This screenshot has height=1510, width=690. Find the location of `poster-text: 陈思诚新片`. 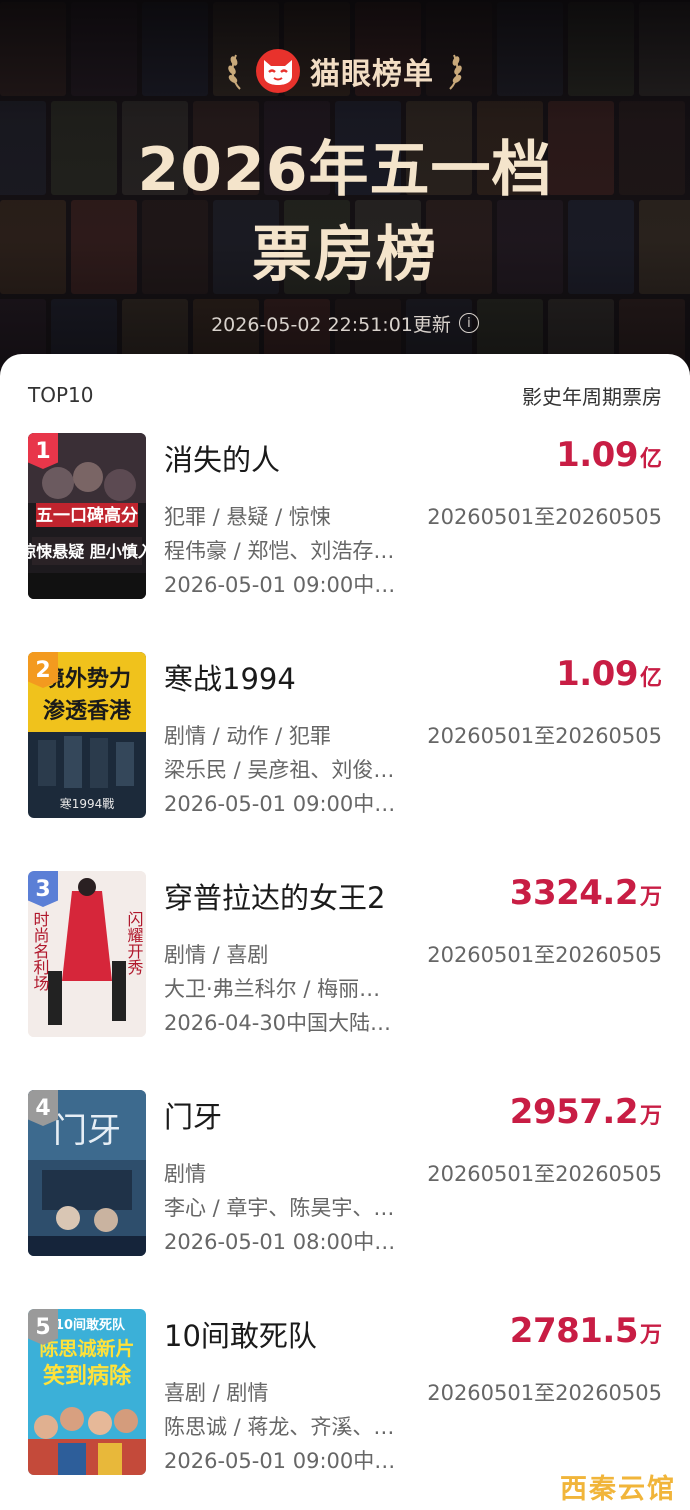

poster-text: 陈思诚新片 is located at coordinates (86, 1348).